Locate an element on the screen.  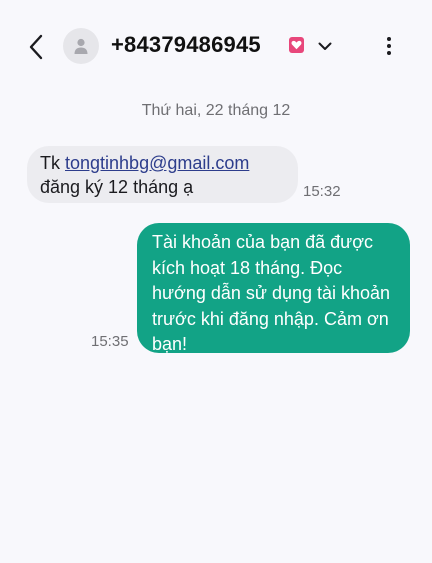
chevron-down-icon is located at coordinates (325, 46).